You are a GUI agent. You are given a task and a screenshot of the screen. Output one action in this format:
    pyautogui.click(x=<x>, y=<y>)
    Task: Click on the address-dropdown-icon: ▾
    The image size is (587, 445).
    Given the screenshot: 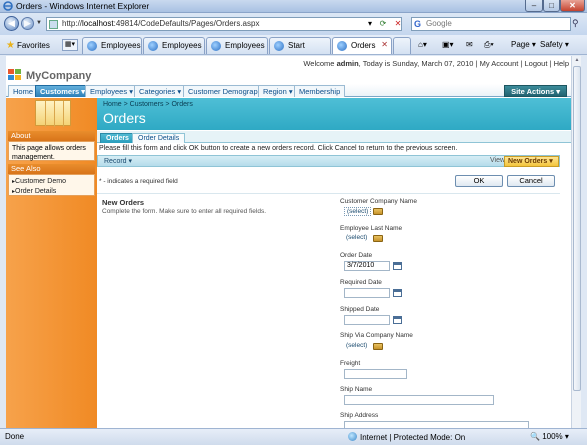 What is the action you would take?
    pyautogui.click(x=370, y=23)
    